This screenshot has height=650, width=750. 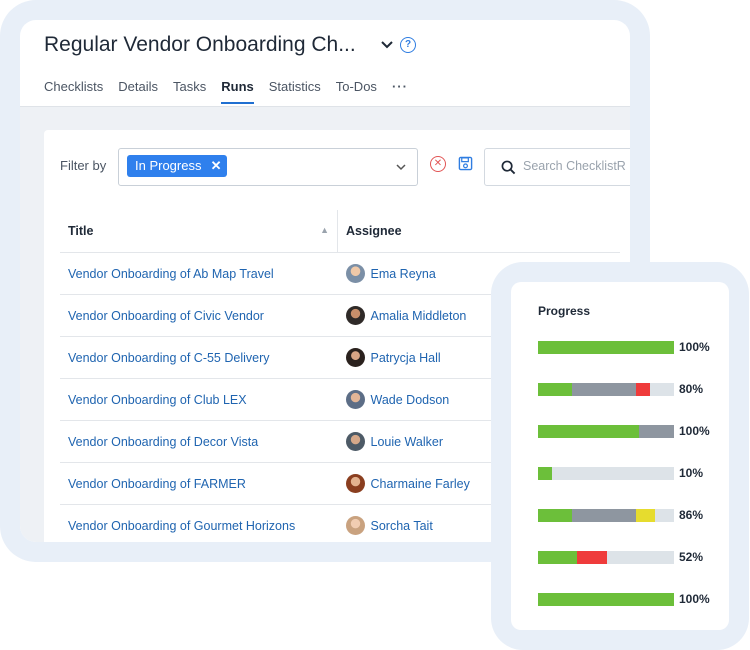 What do you see at coordinates (199, 231) in the screenshot?
I see `column-title: Title ▲` at bounding box center [199, 231].